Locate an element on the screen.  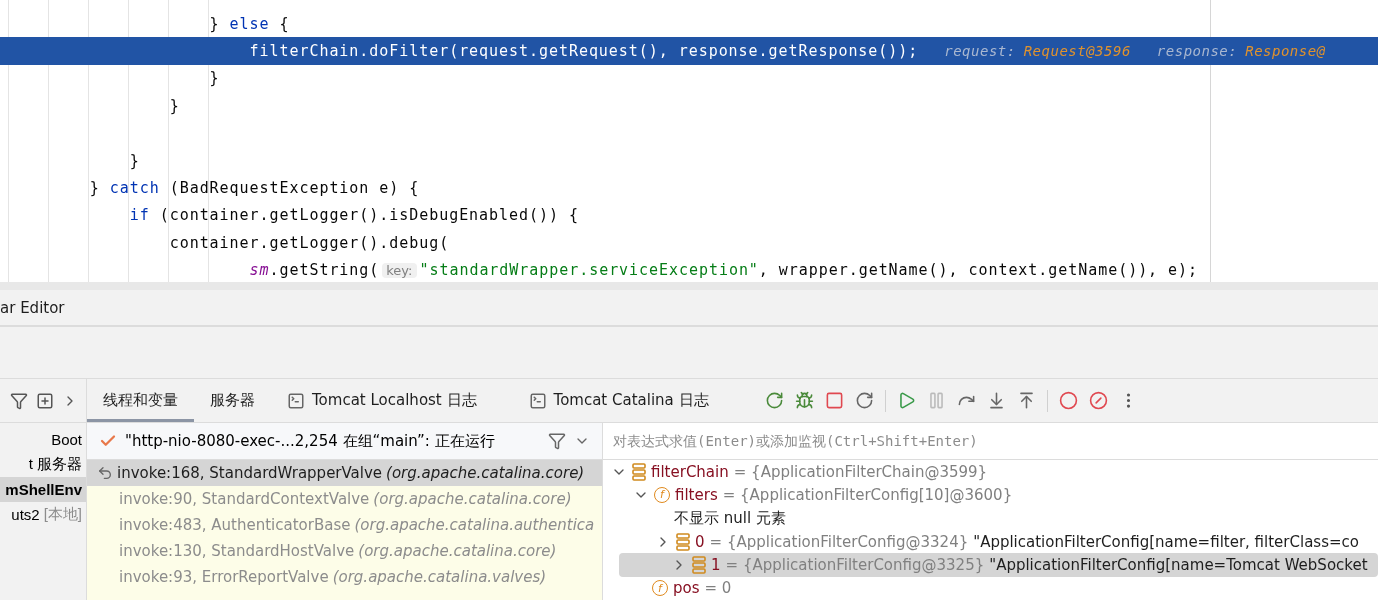
variable-row: 0 = {ApplicationFilterConfig@3324} "ApplicationFilterConfig[name=filter, filterClass=co is located at coordinates (990, 542).